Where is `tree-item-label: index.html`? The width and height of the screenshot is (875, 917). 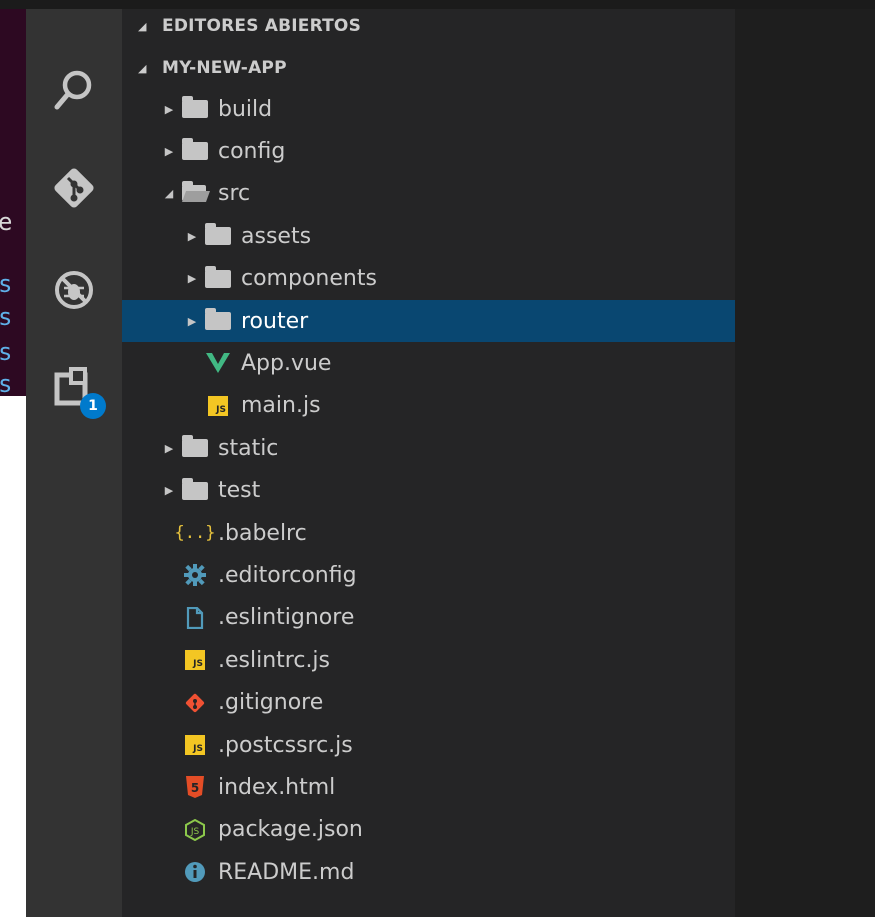
tree-item-label: index.html is located at coordinates (277, 787).